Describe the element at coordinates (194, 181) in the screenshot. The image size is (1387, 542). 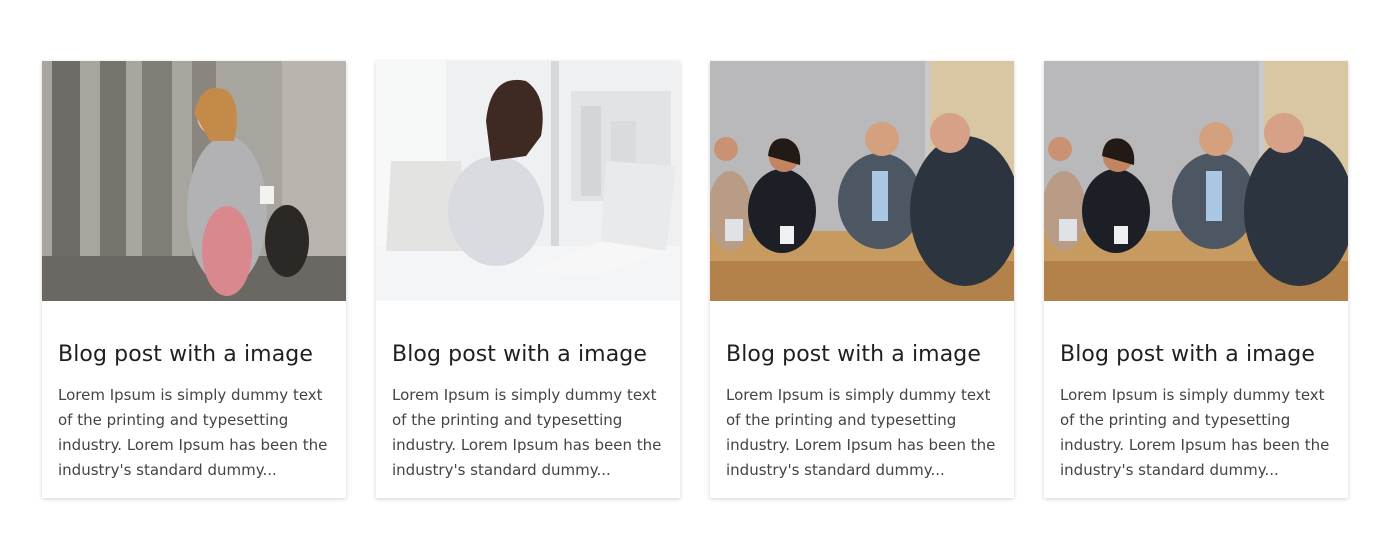
I see `woman-on-phone-image` at that location.